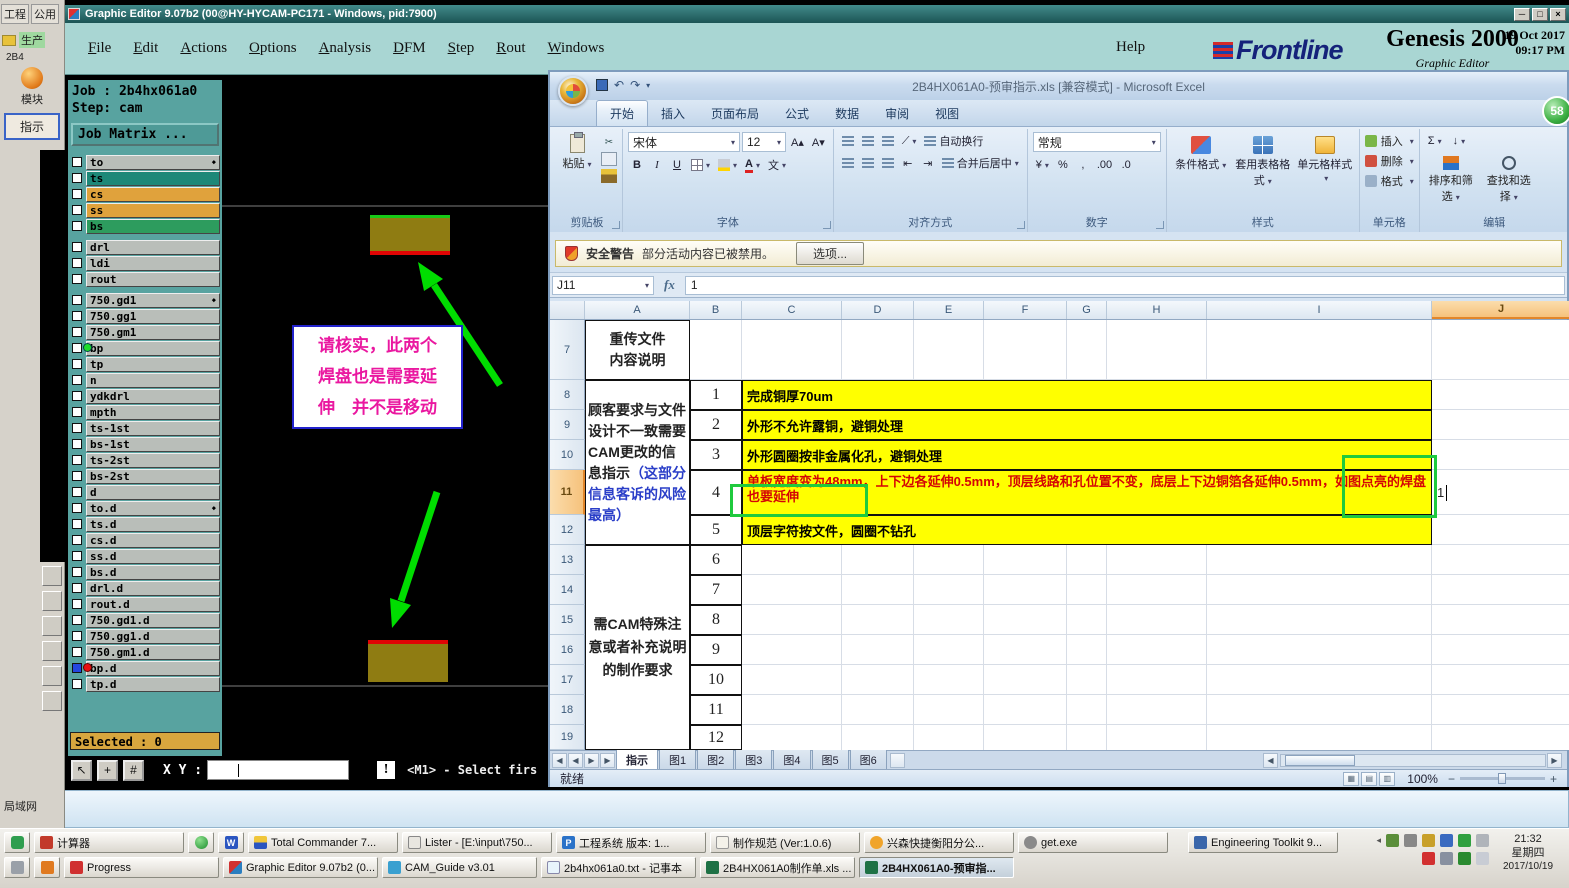  What do you see at coordinates (818, 142) in the screenshot?
I see `shrink-font-button: A▾` at bounding box center [818, 142].